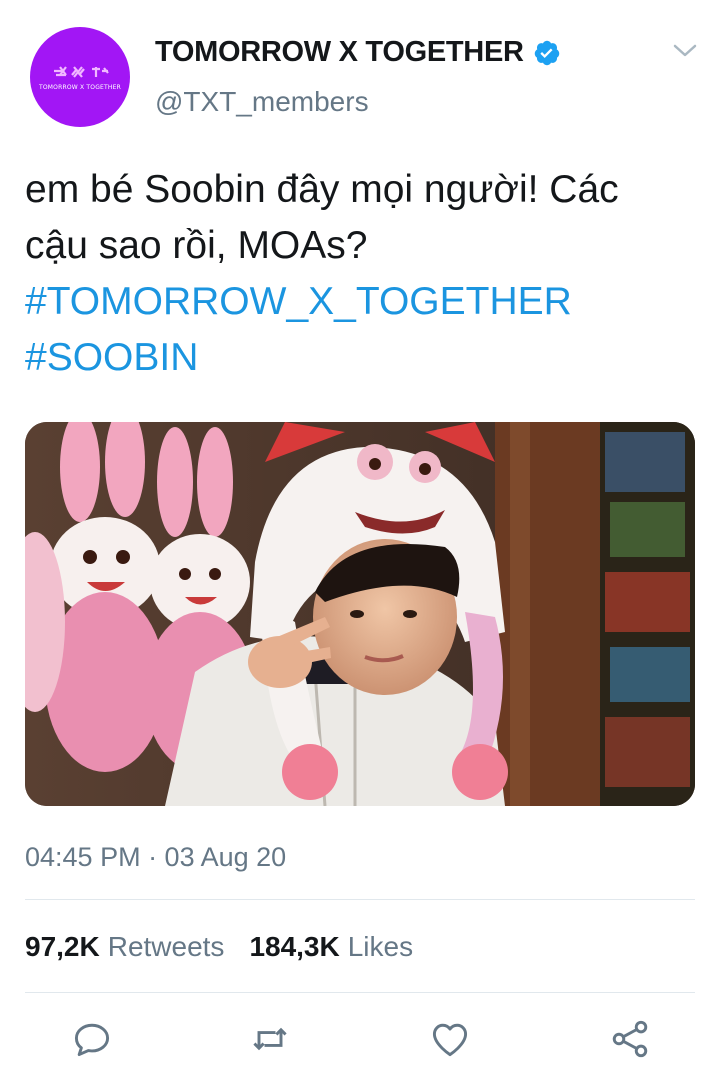  What do you see at coordinates (81, 72) in the screenshot?
I see `logo-icon` at bounding box center [81, 72].